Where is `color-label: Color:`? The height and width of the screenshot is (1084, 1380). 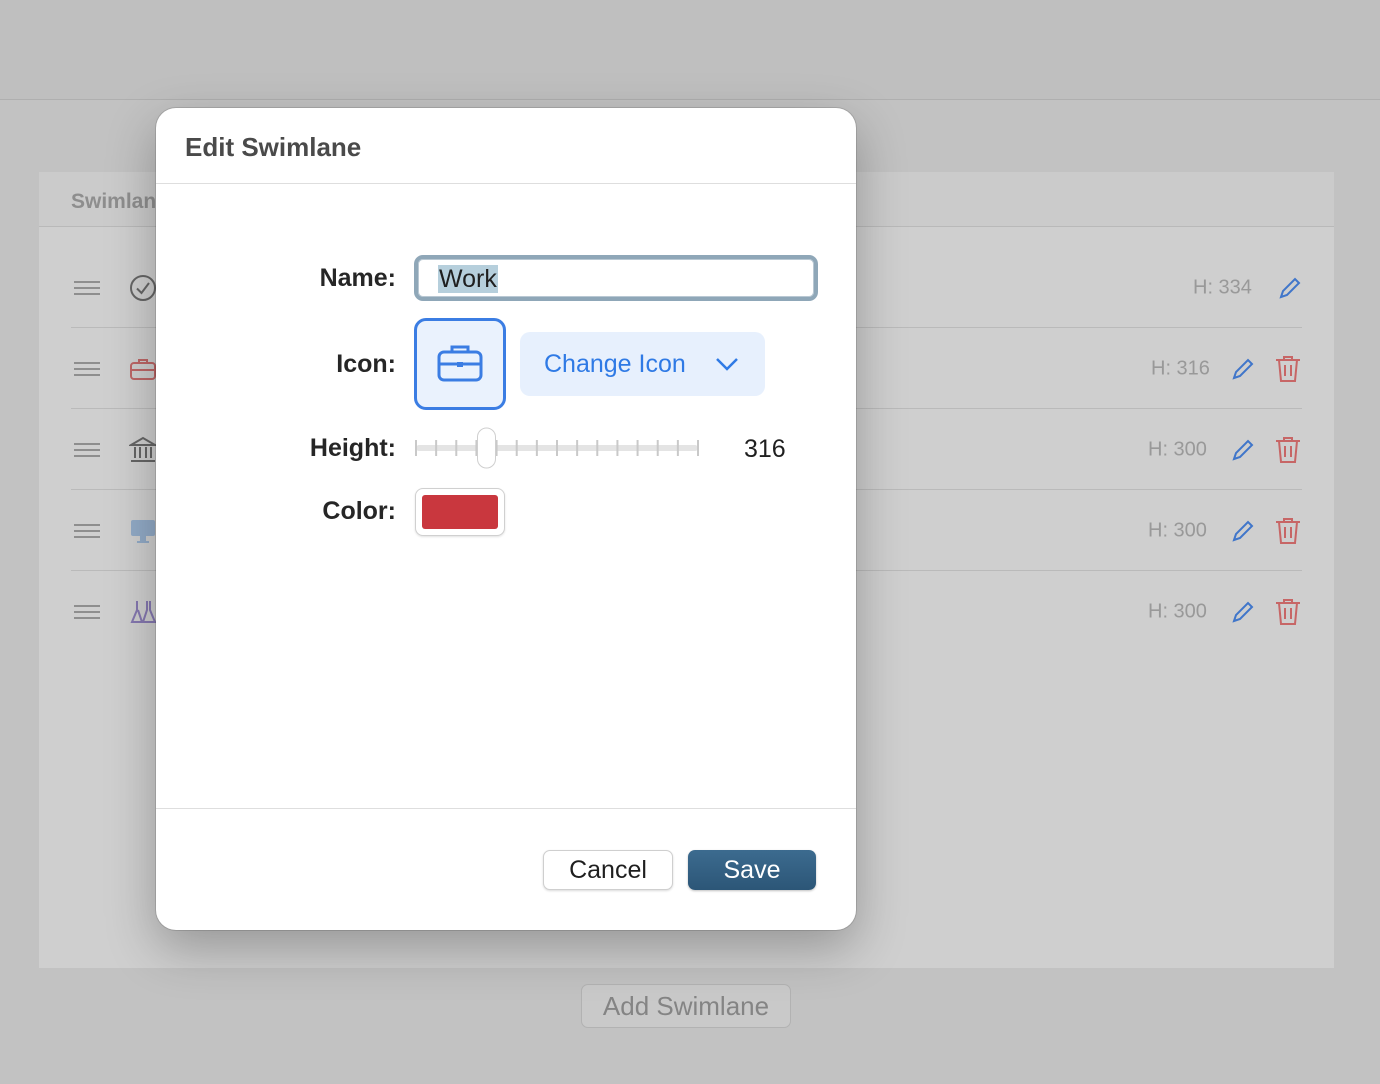 color-label: Color: is located at coordinates (359, 511).